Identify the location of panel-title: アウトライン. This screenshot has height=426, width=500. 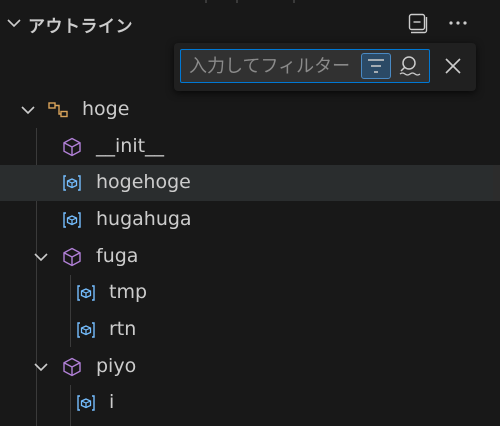
(80, 27).